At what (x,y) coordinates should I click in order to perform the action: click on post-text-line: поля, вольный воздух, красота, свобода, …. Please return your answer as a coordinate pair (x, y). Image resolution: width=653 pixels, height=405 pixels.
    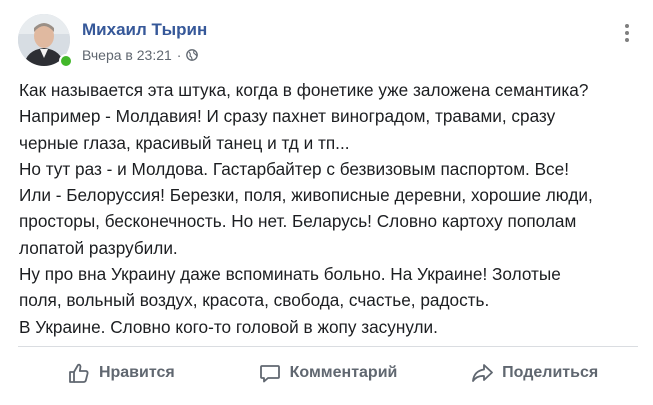
    Looking at the image, I should click on (254, 300).